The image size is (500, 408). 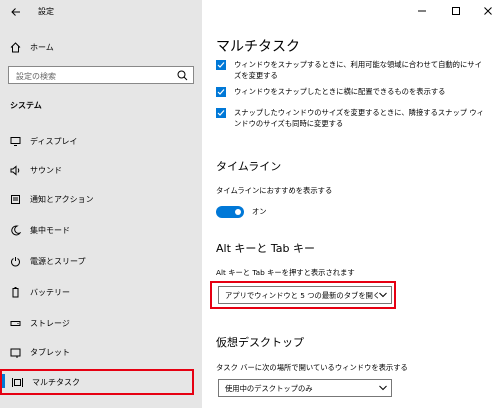 I want to click on notification-icon, so click(x=15, y=199).